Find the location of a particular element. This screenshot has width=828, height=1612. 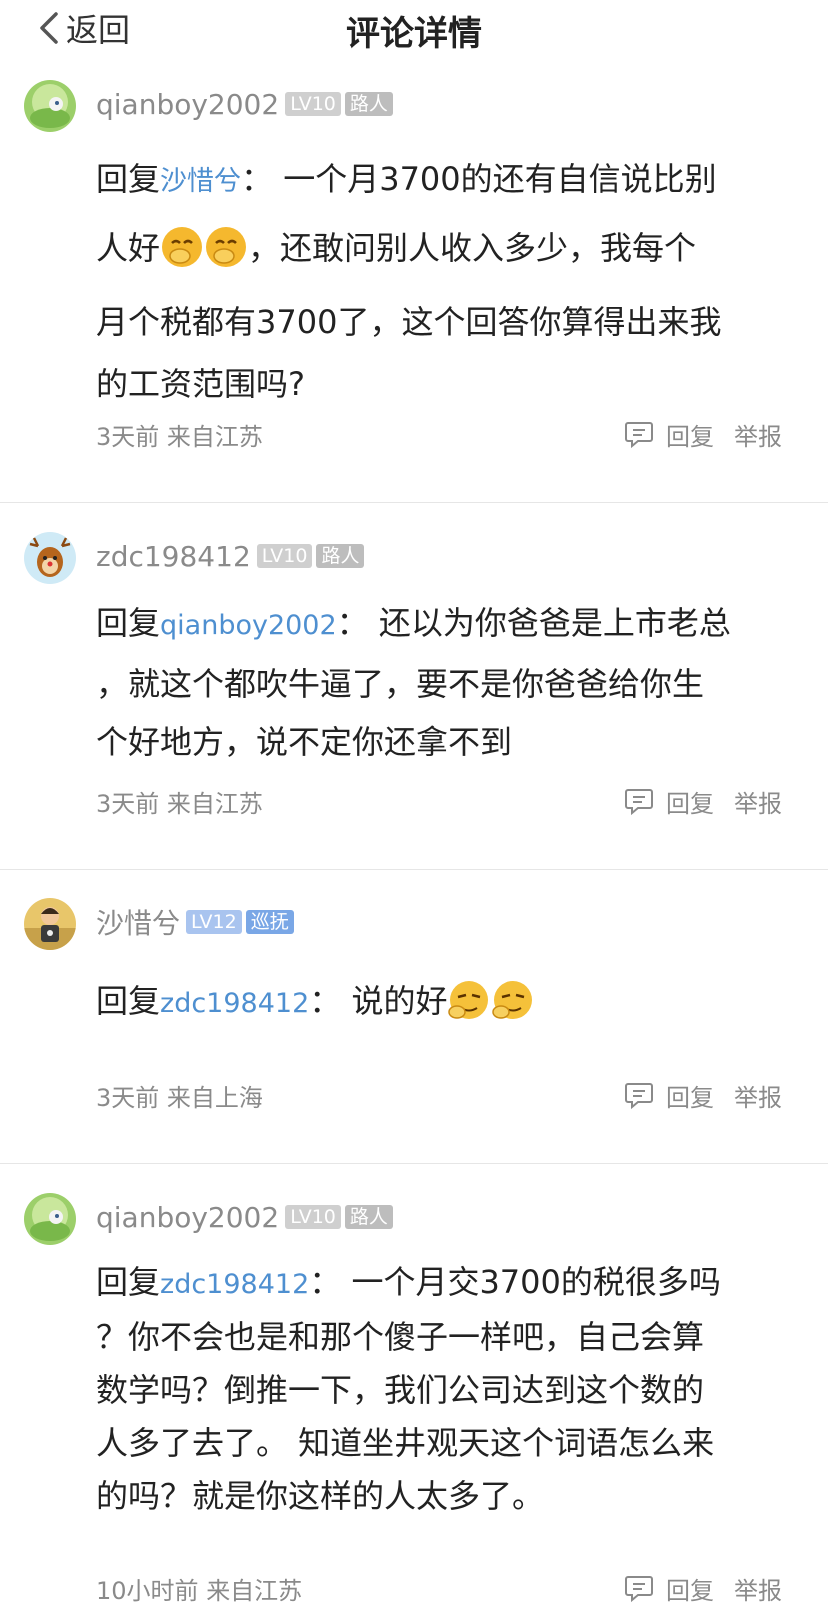

mention-link: qianboy2002 is located at coordinates (248, 625).